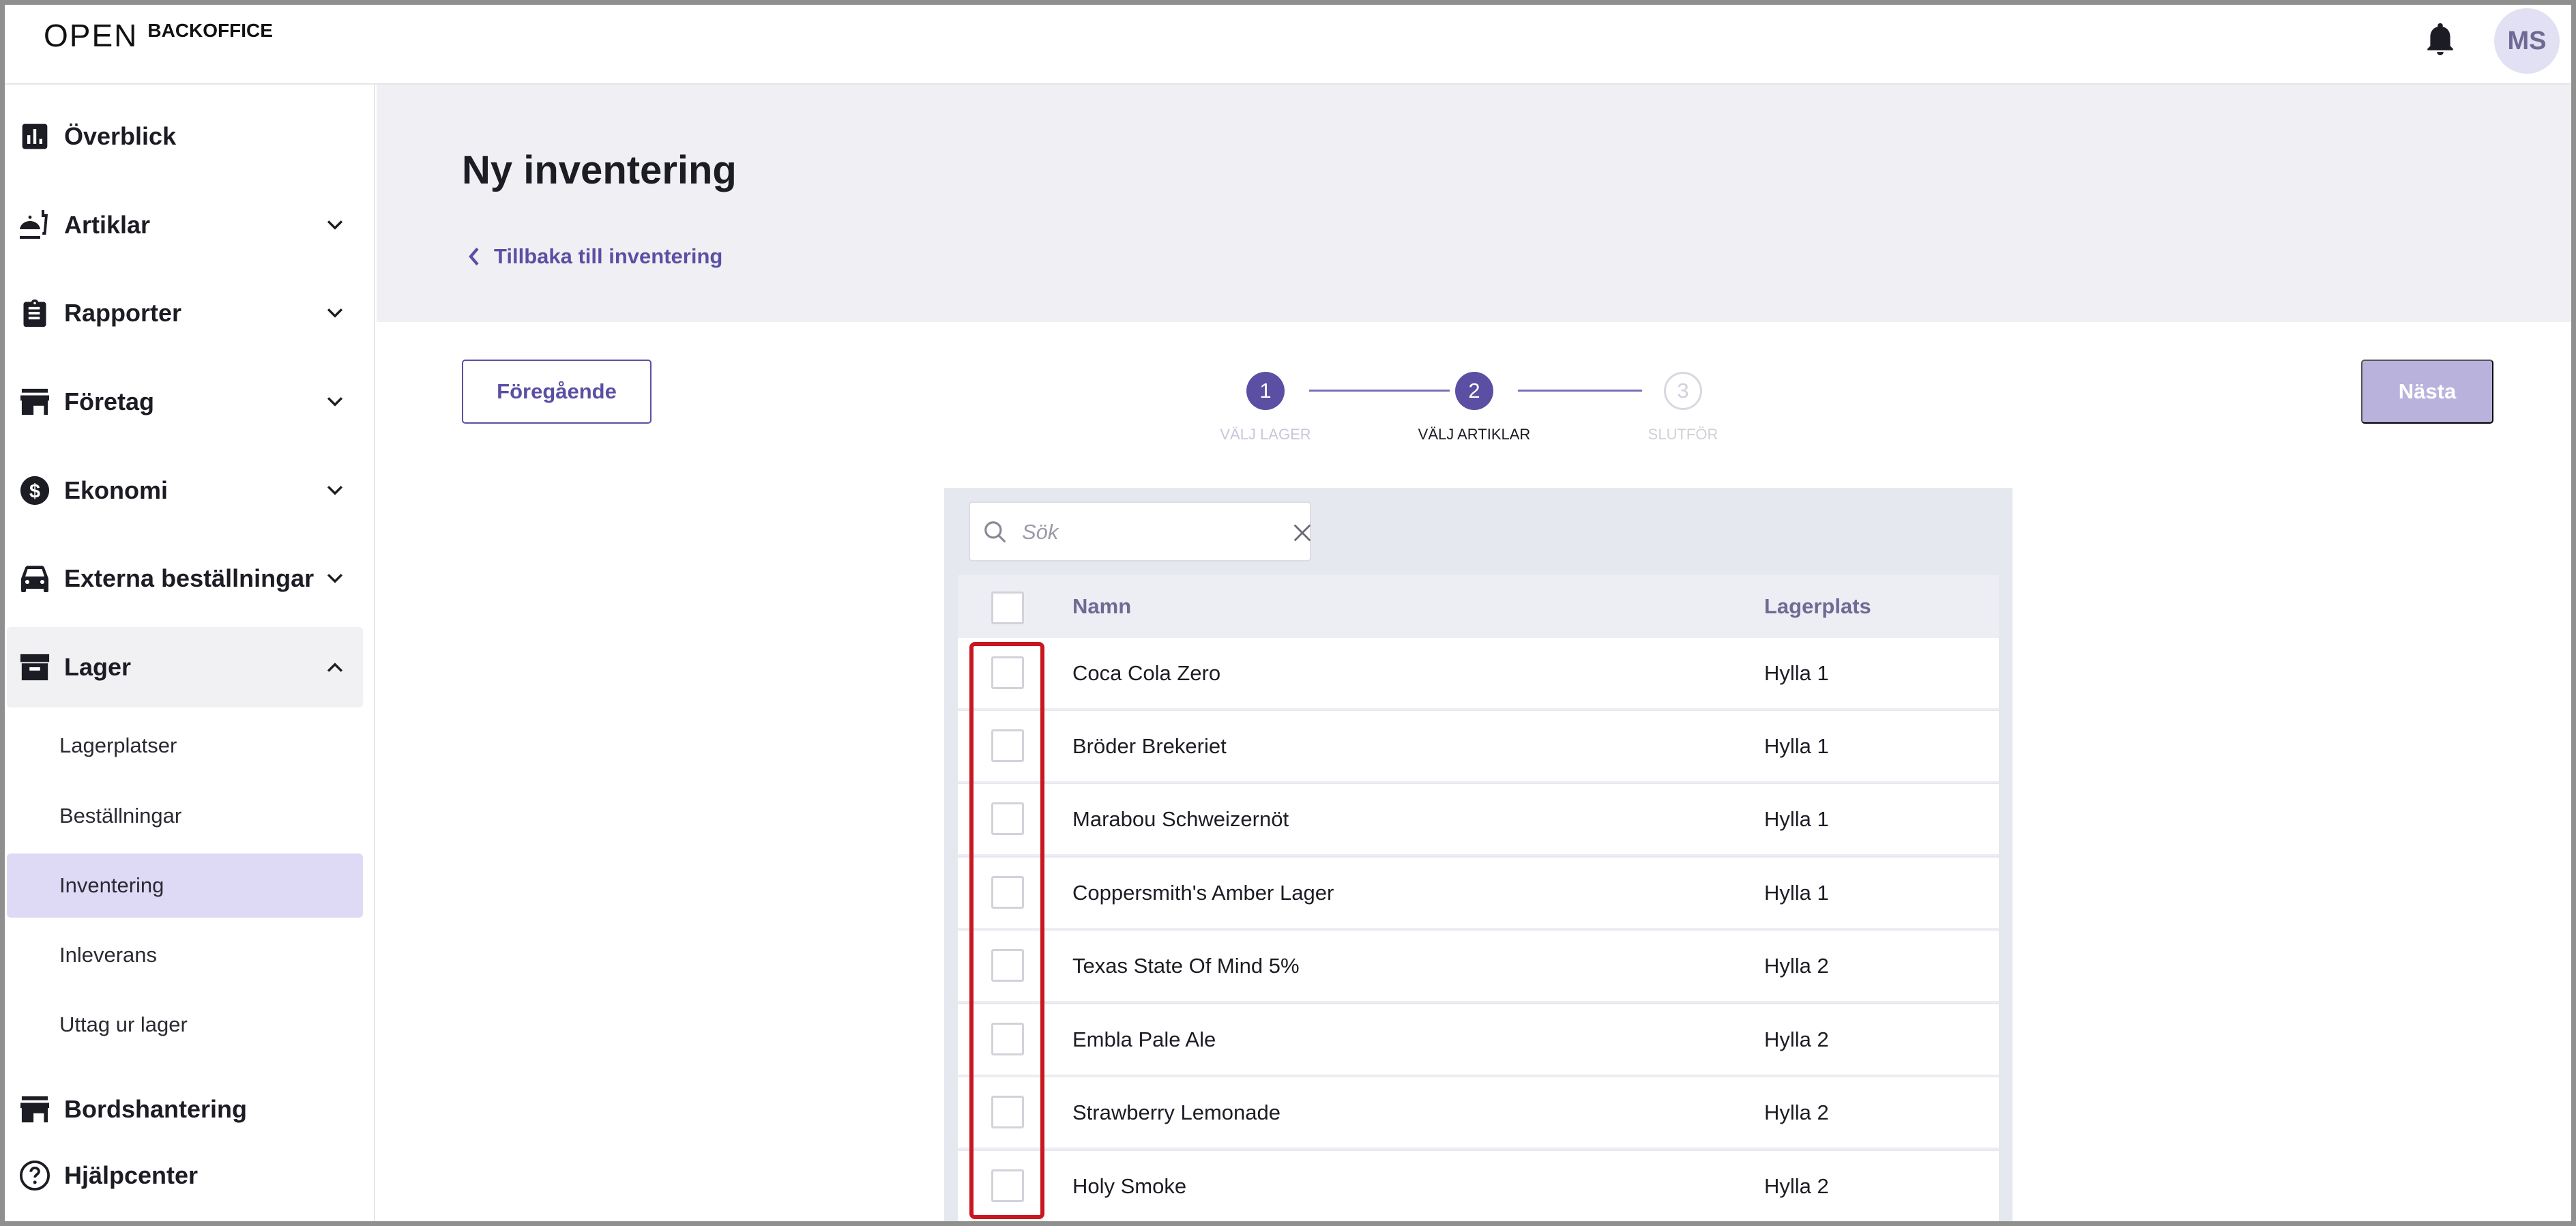  Describe the element at coordinates (156, 1109) in the screenshot. I see `sidebar-item-label: Bordshantering` at that location.